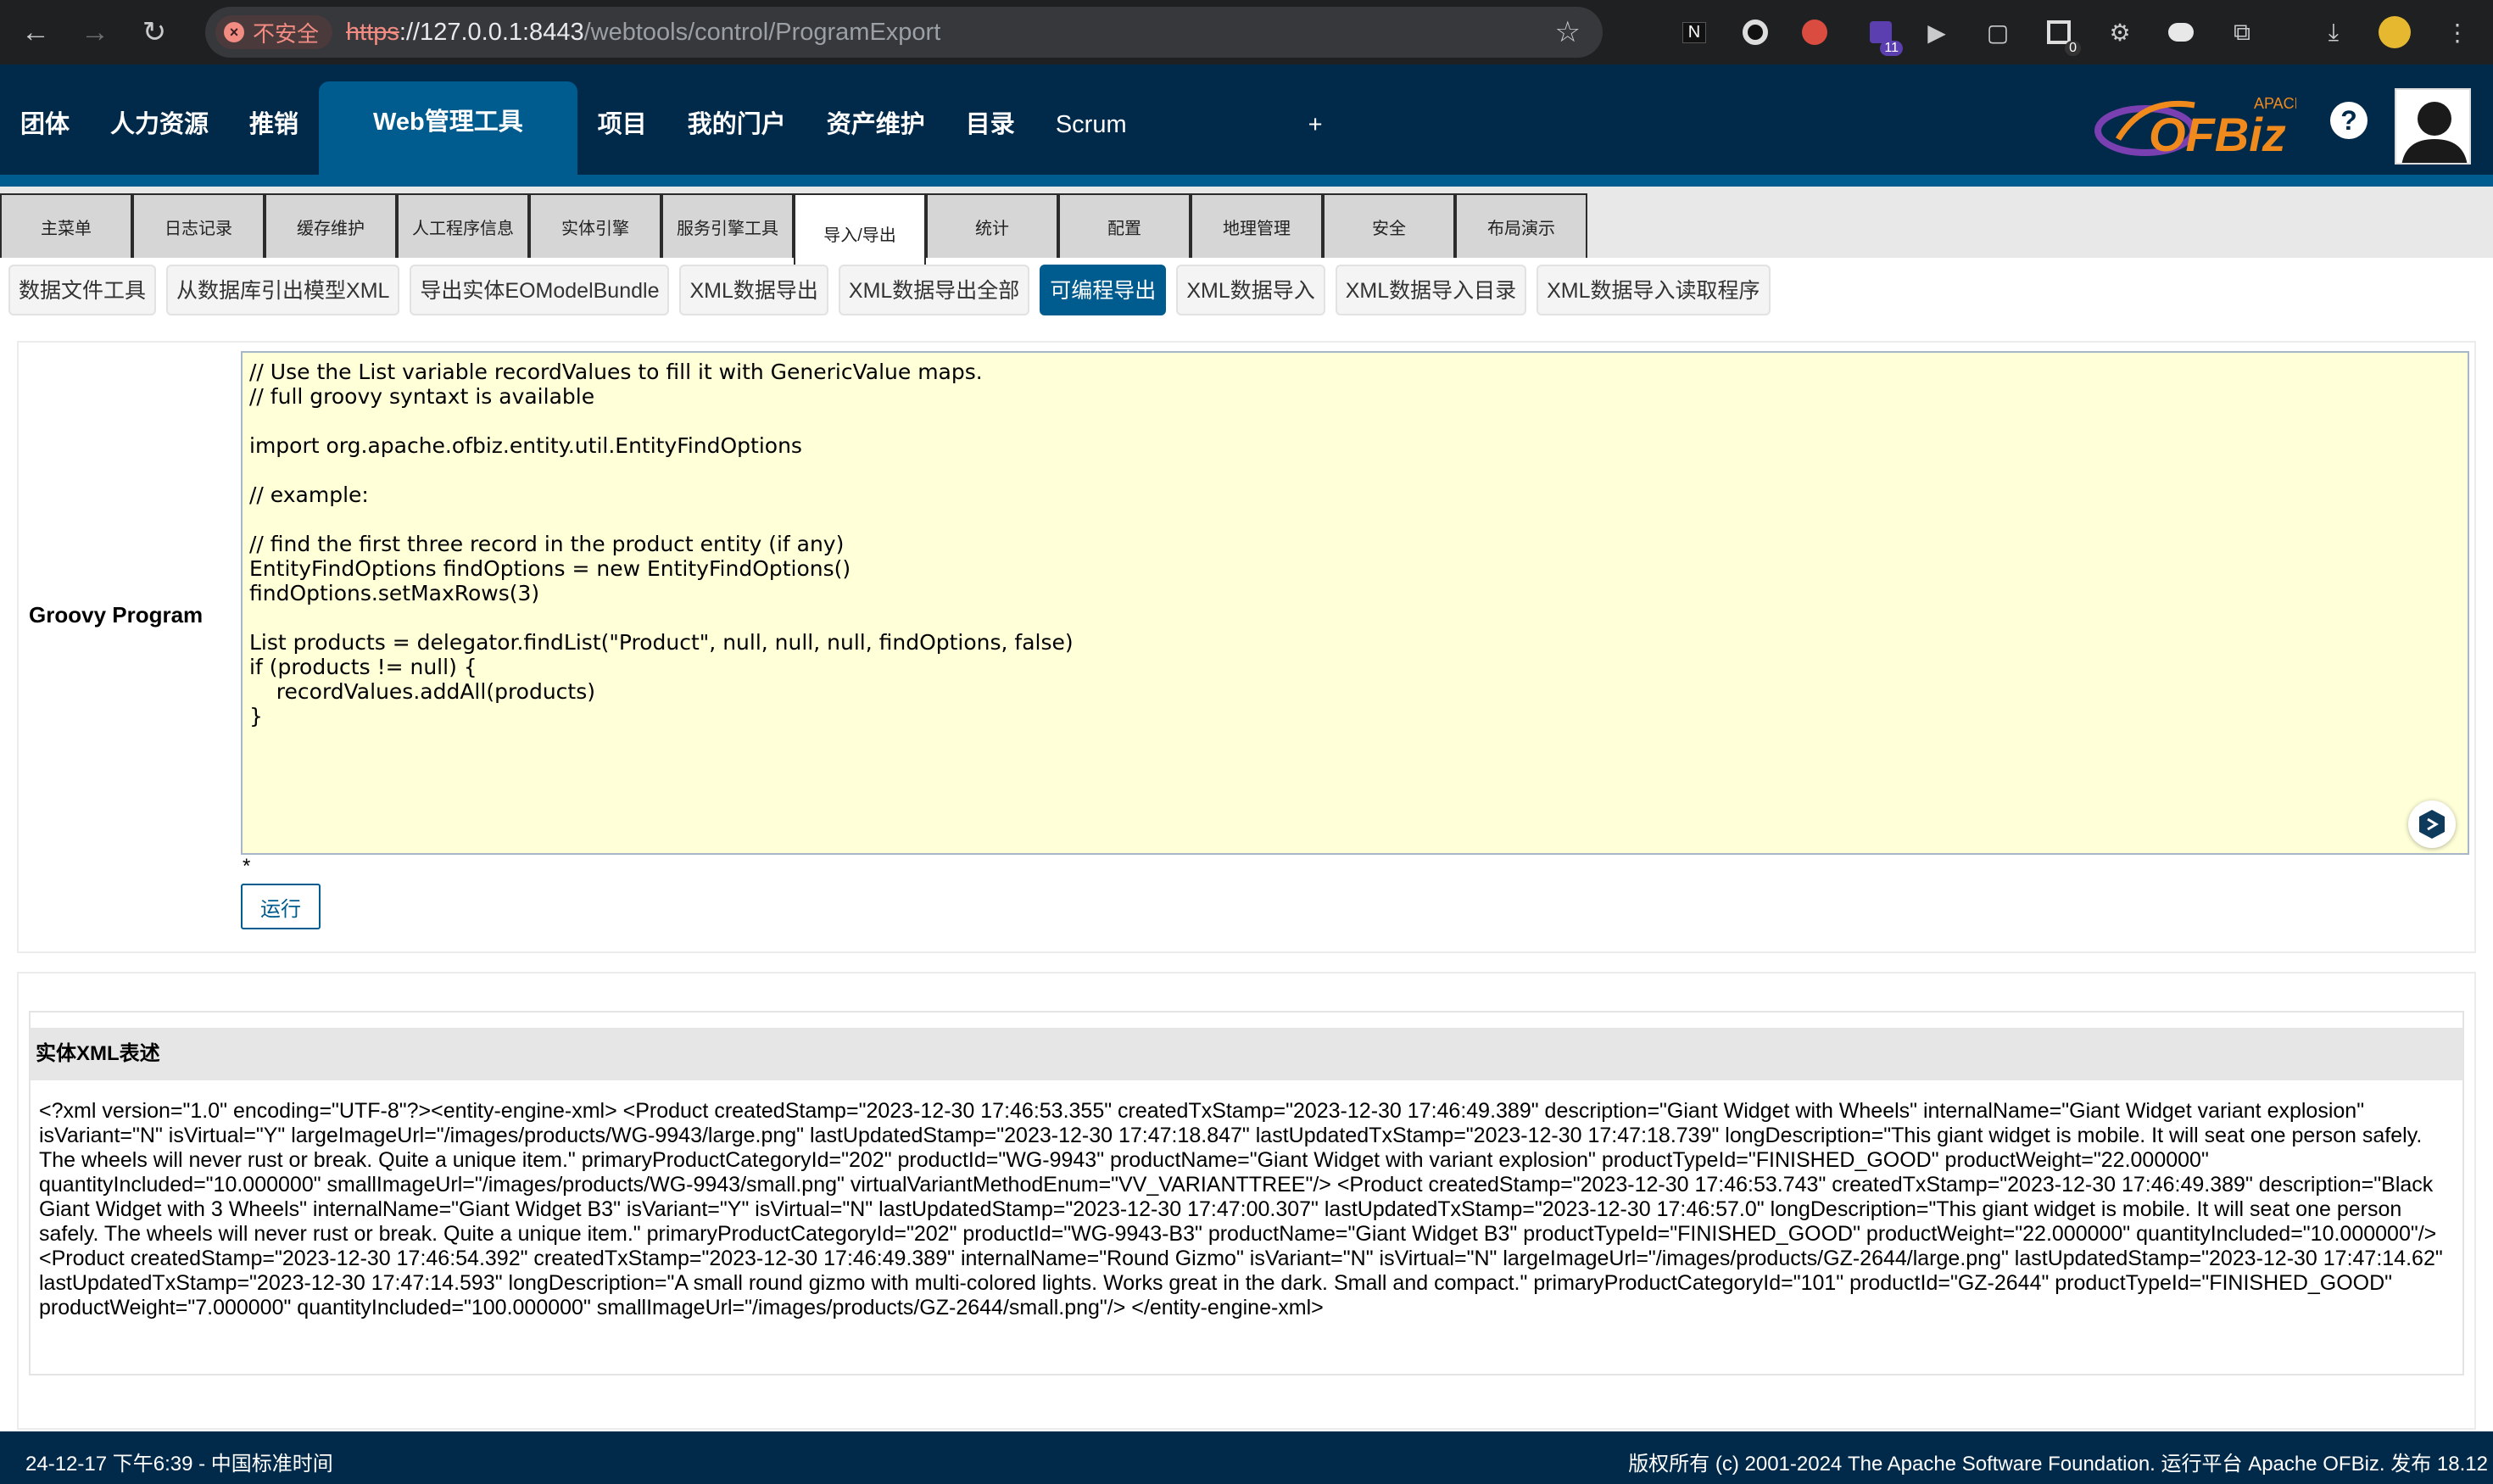 The width and height of the screenshot is (2493, 1484). What do you see at coordinates (1250, 290) in the screenshot?
I see `xml-import-button: XML数据导入` at bounding box center [1250, 290].